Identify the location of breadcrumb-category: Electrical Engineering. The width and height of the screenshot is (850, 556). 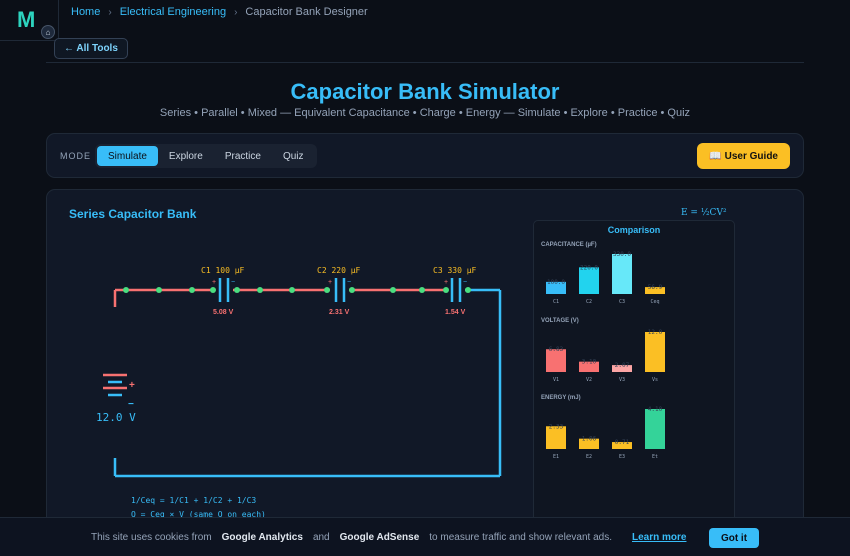
(173, 12).